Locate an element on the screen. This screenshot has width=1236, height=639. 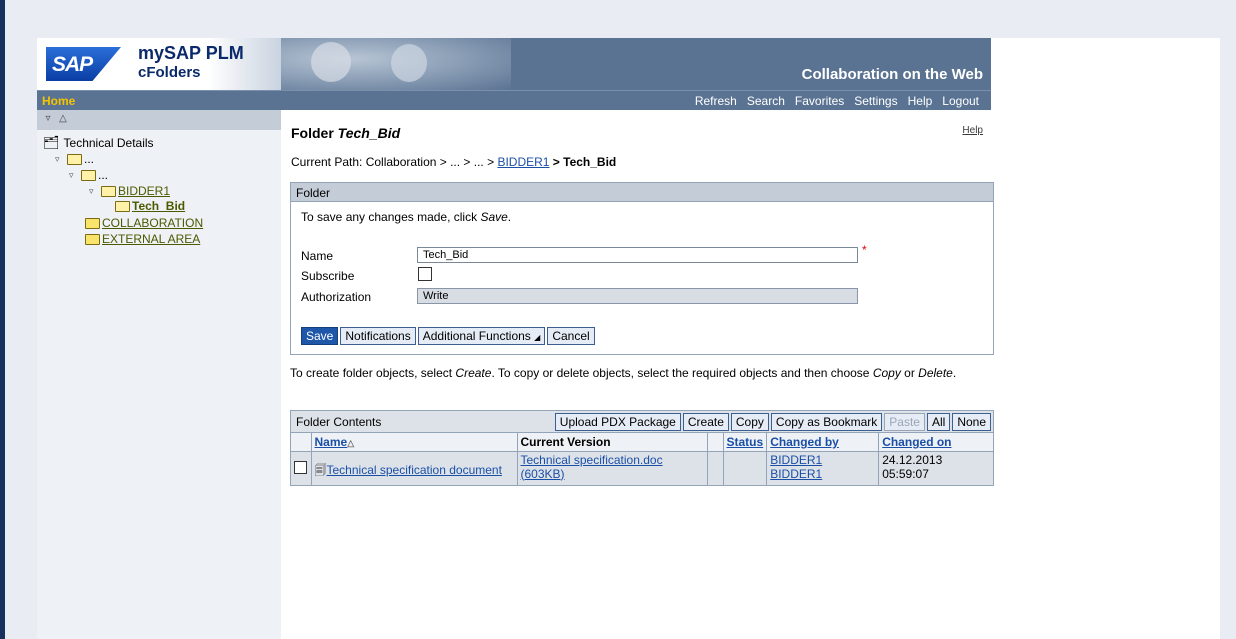
module-name: cFolders is located at coordinates (169, 72).